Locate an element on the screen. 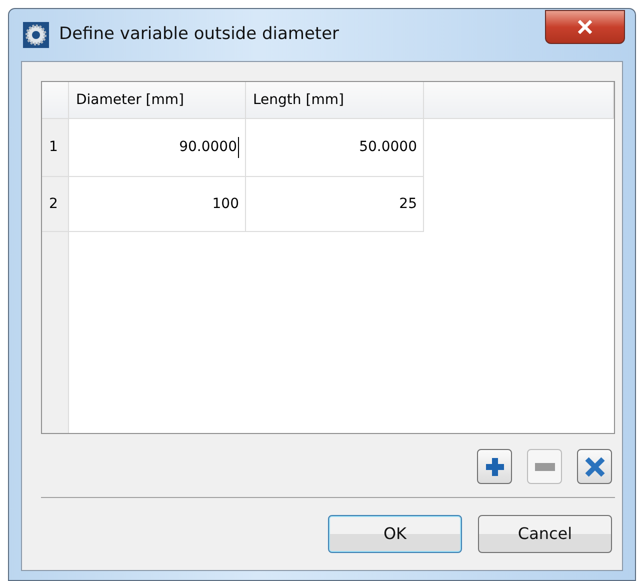  column-header: Length [mm] is located at coordinates (335, 100).